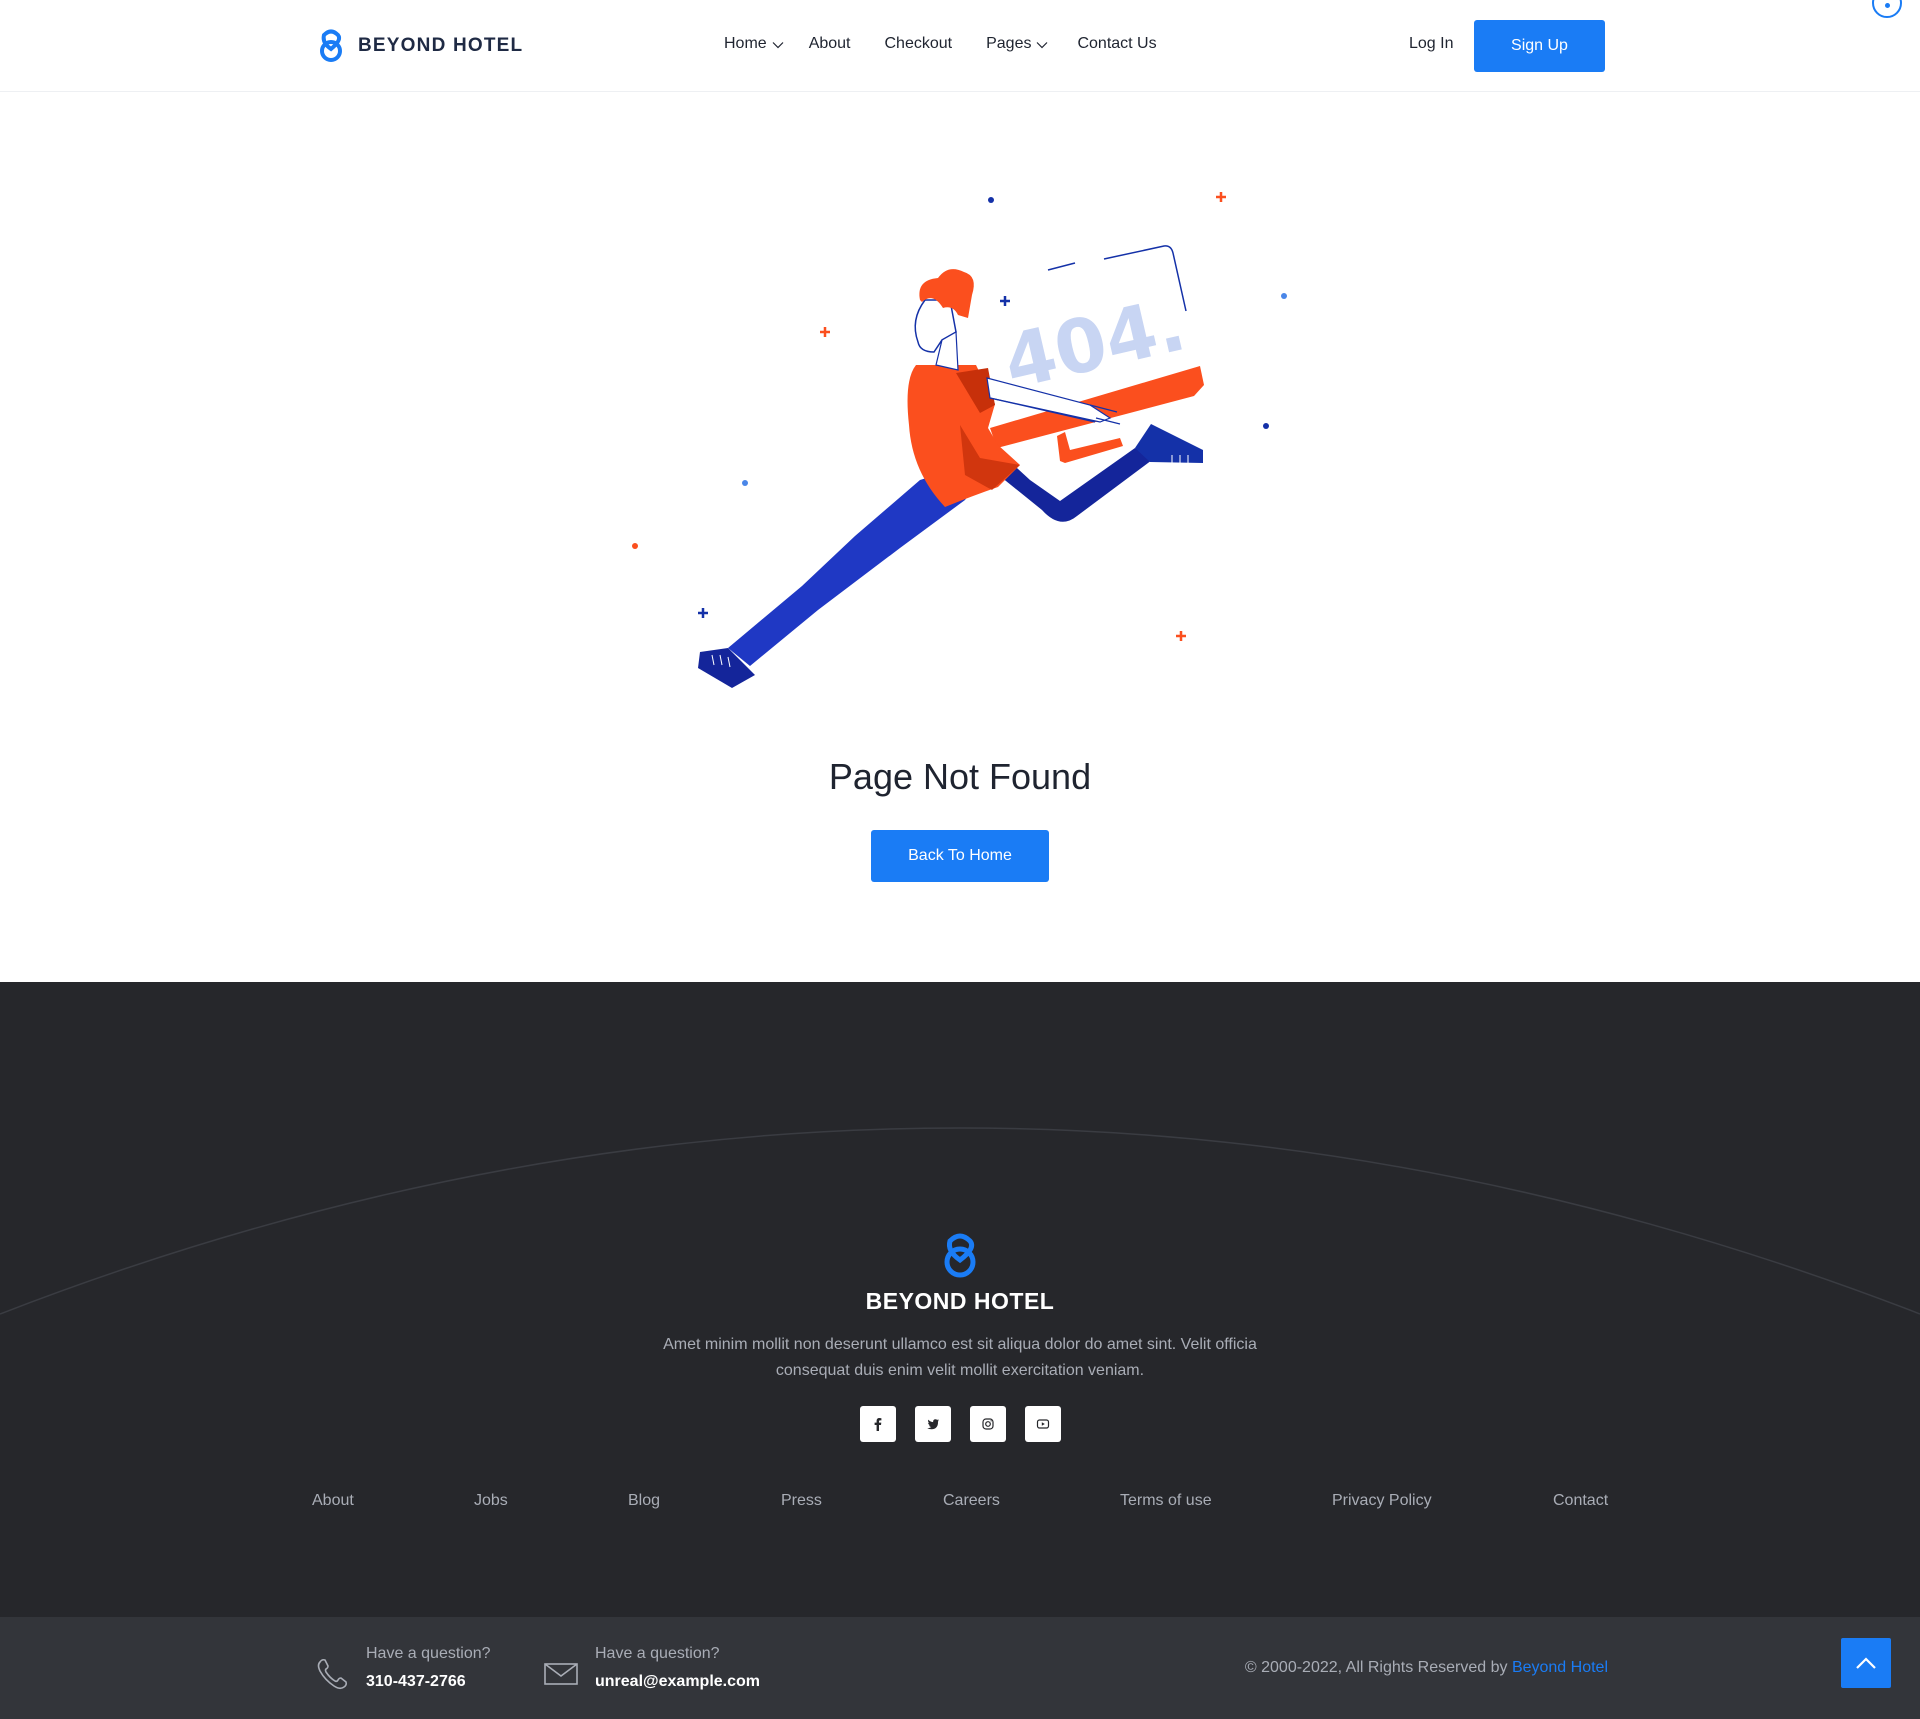  Describe the element at coordinates (971, 1501) in the screenshot. I see `footer-link-careers: Careers` at that location.